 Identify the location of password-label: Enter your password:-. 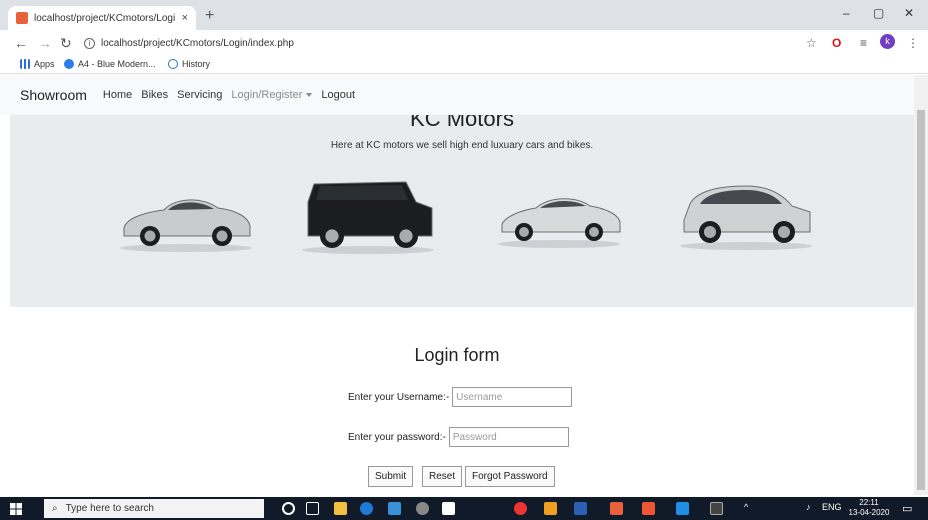
(397, 437).